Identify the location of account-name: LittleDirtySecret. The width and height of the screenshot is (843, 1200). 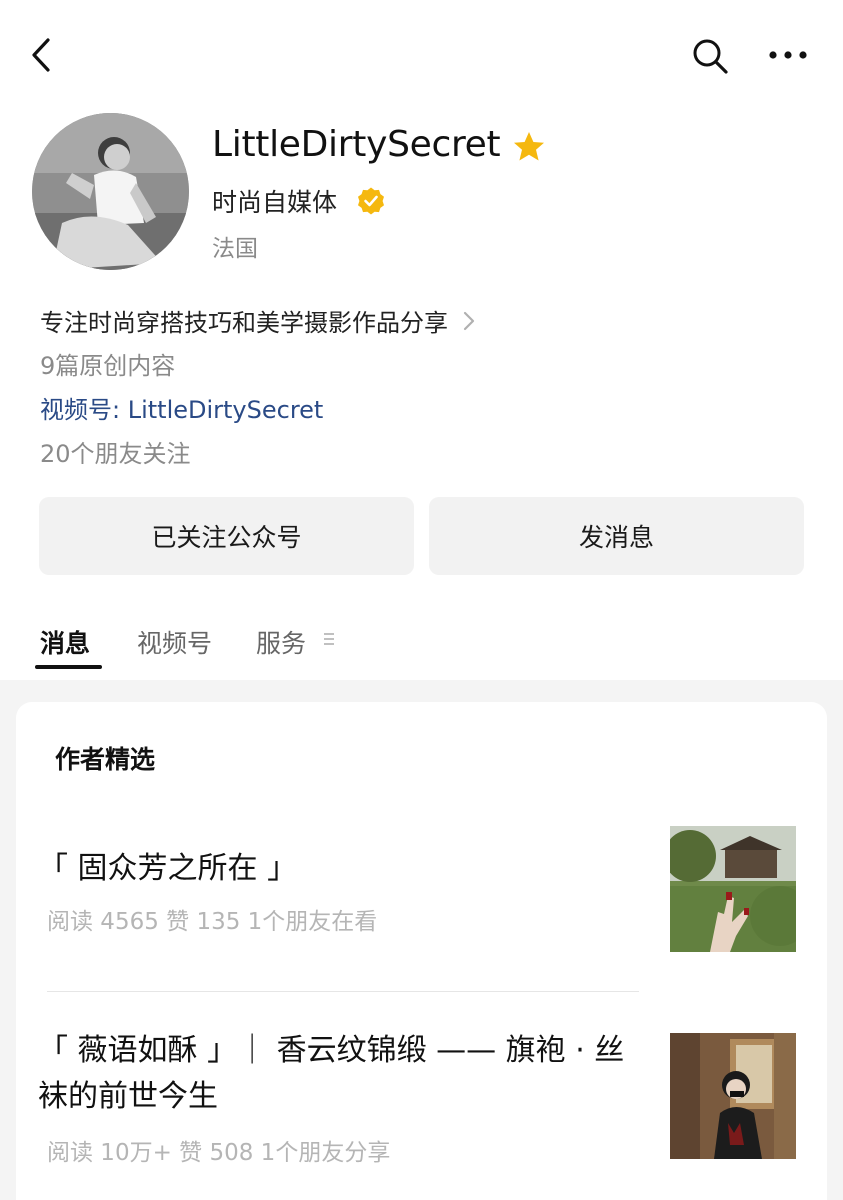
(356, 144).